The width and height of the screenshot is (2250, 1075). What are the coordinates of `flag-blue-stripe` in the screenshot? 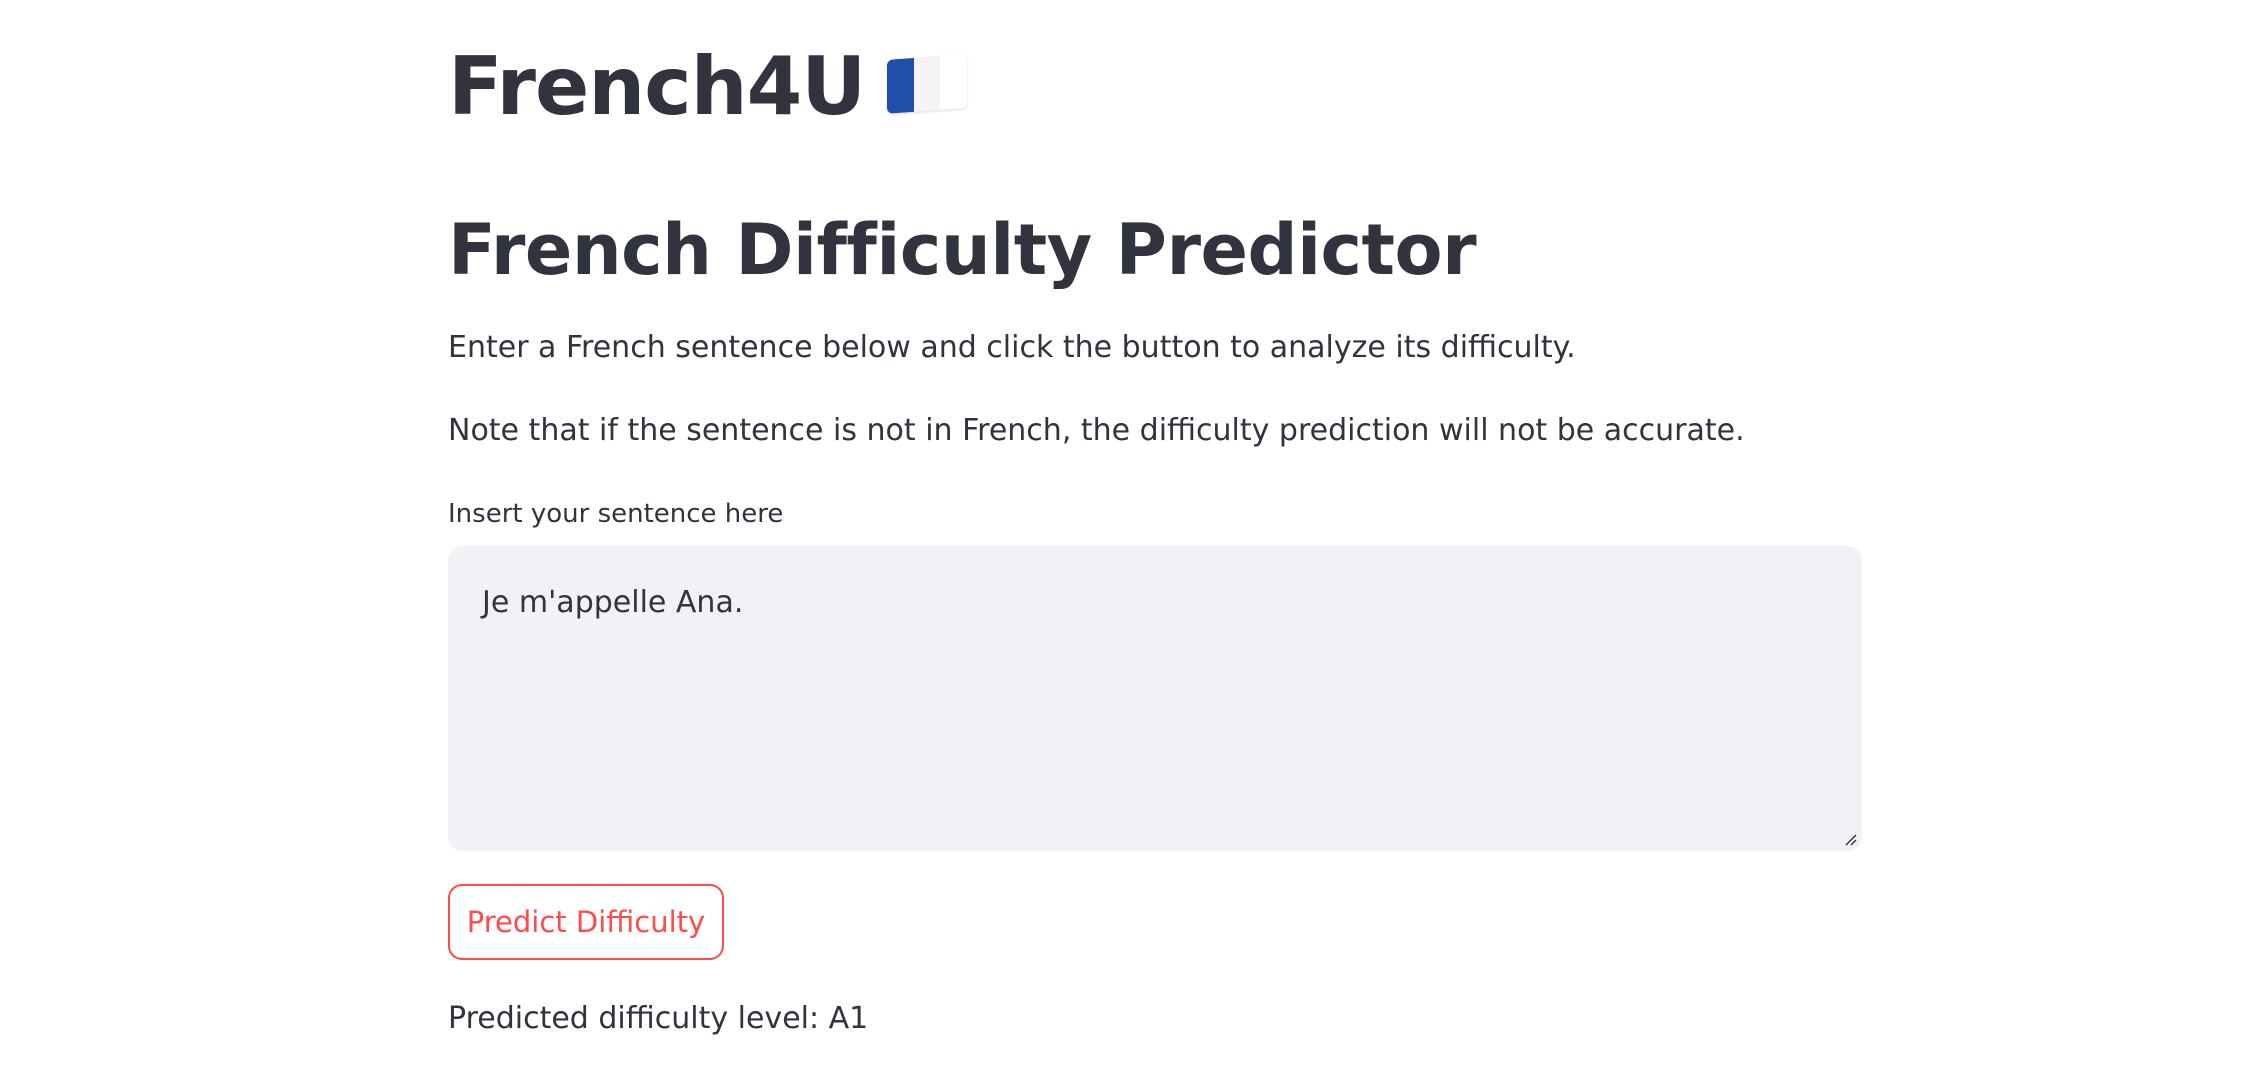 It's located at (900, 85).